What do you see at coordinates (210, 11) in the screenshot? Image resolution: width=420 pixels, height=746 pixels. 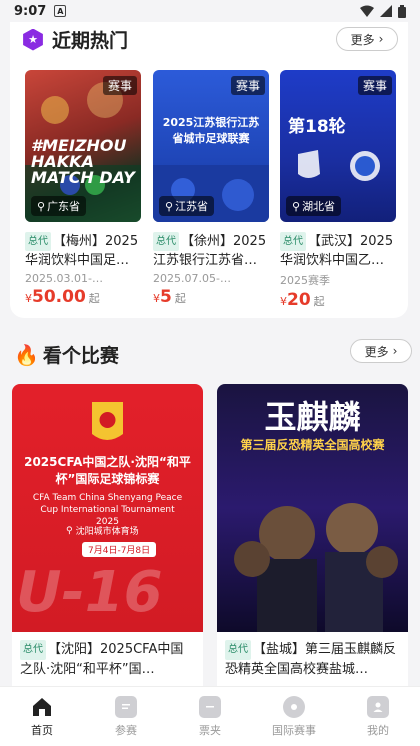 I see `status-bar: 9:07 A` at bounding box center [210, 11].